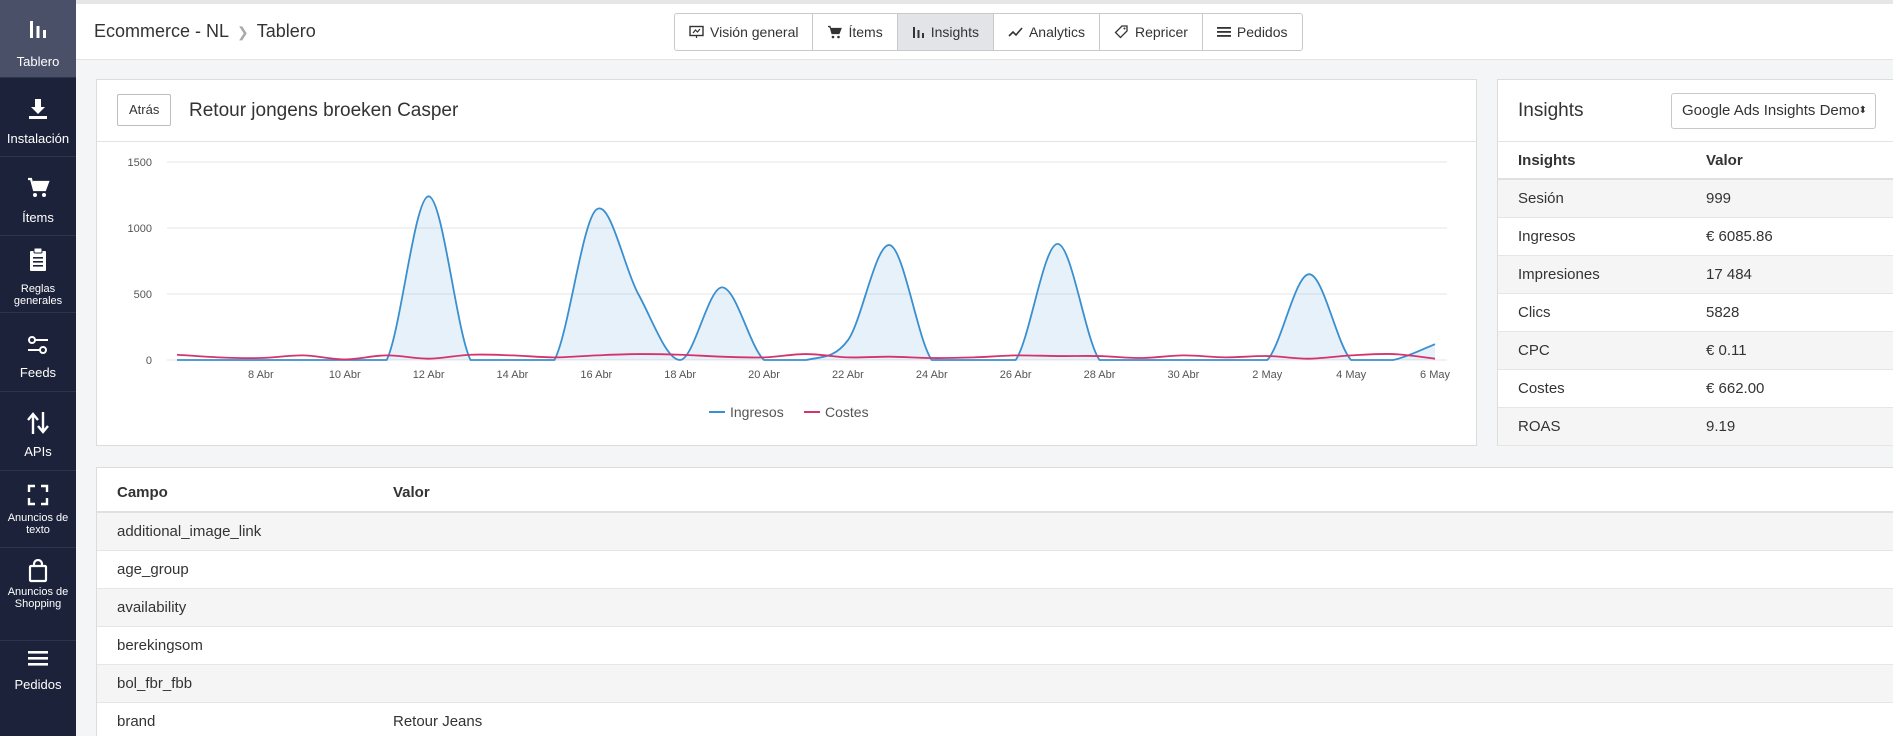 Image resolution: width=1893 pixels, height=736 pixels. I want to click on table-row: bol_fbr_fbb, so click(995, 684).